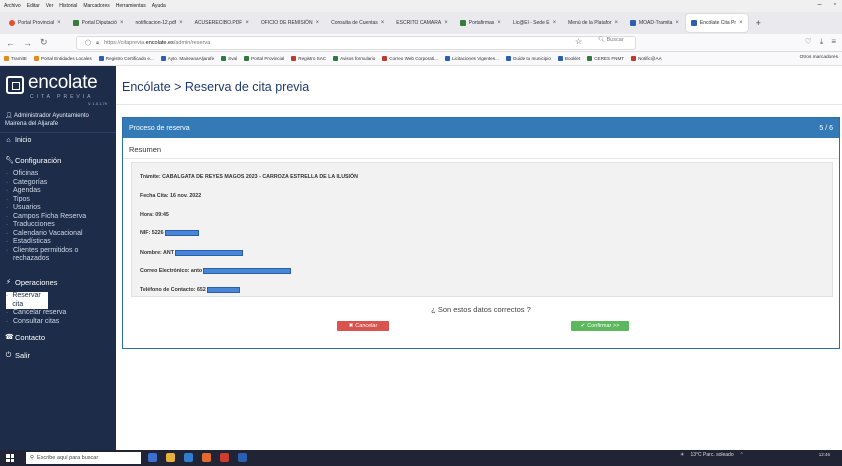  I want to click on nav-tipos: ◦ Tipos, so click(60, 200).